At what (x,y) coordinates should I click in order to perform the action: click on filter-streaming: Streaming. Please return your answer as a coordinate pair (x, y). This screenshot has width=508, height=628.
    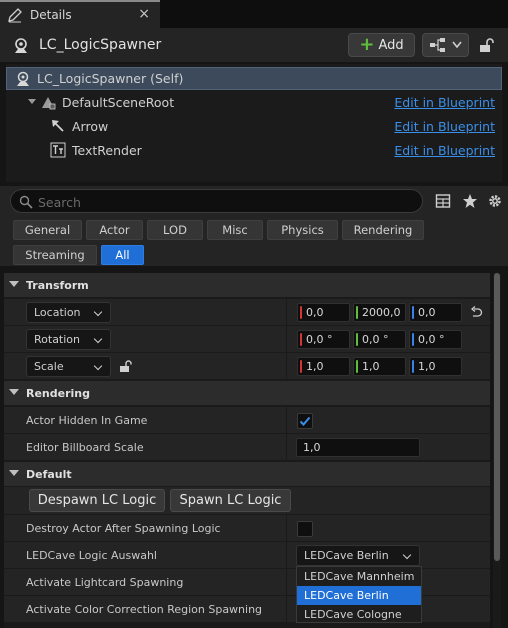
    Looking at the image, I should click on (55, 255).